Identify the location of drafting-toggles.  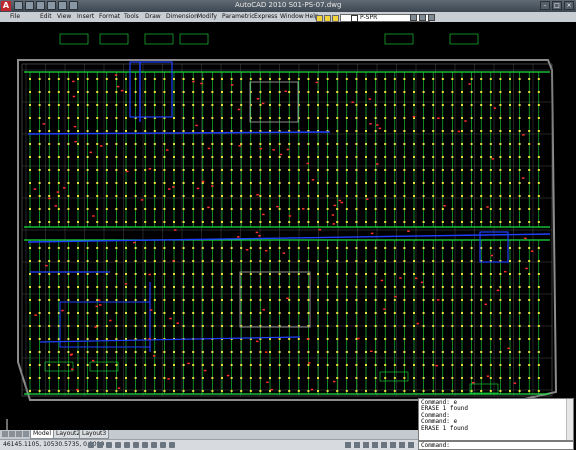
(131, 445).